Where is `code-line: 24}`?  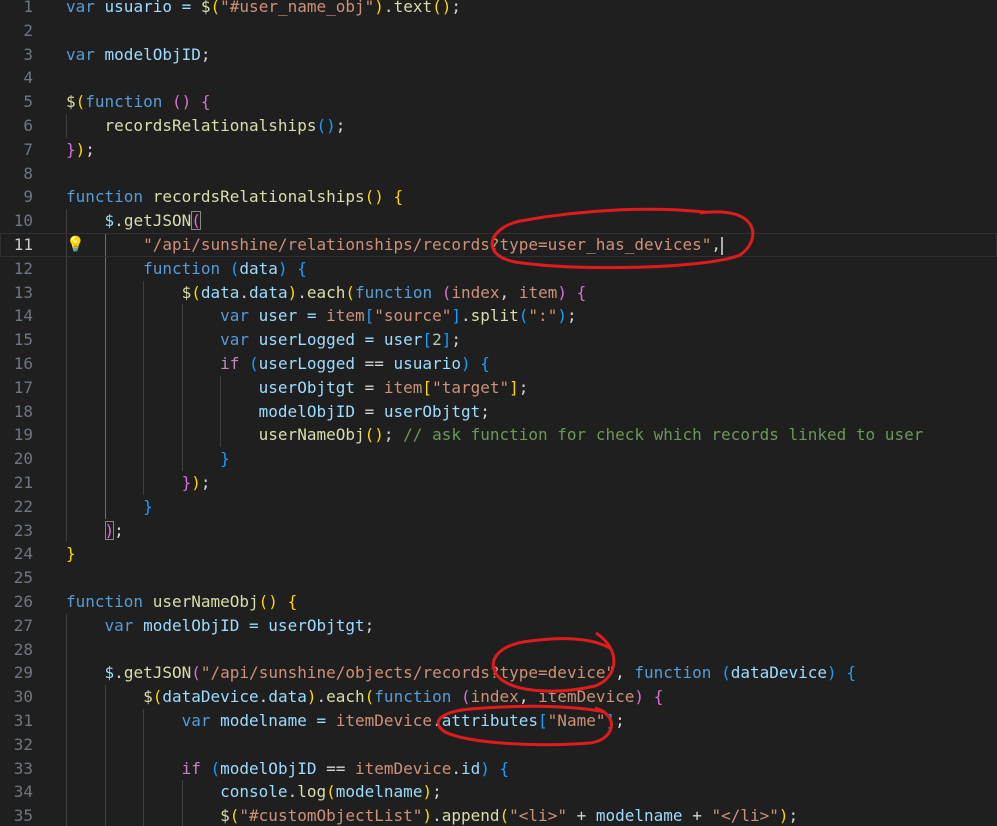
code-line: 24} is located at coordinates (498, 554).